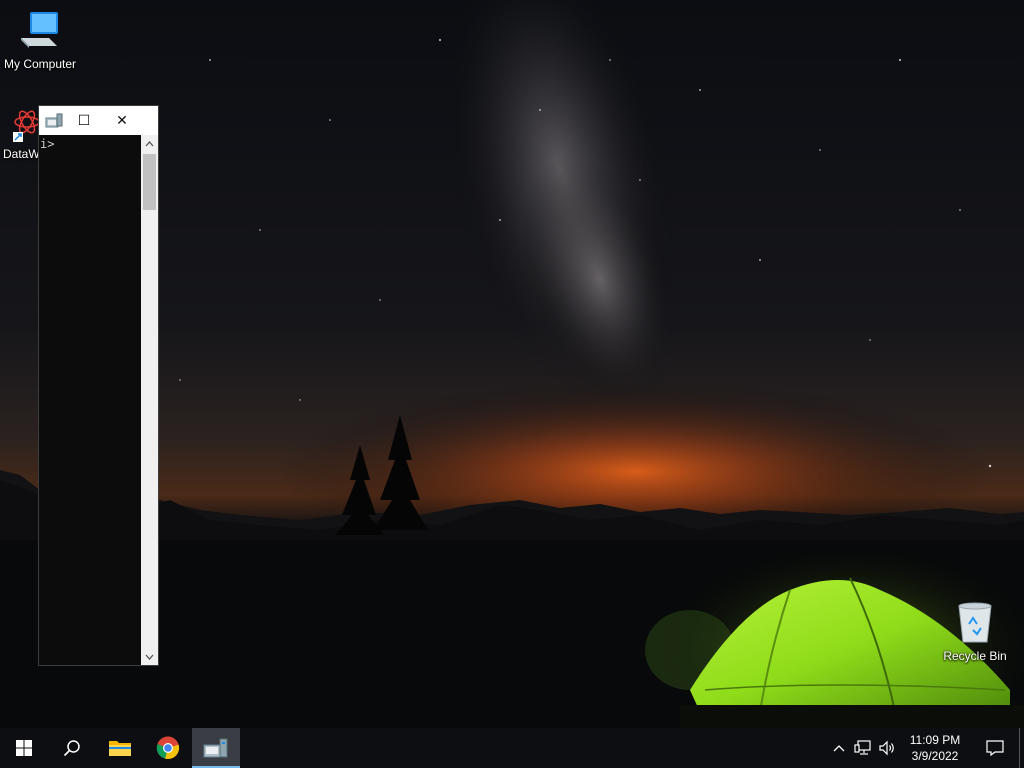 This screenshot has height=768, width=1024. I want to click on scroll-down-arrow-icon, so click(149, 656).